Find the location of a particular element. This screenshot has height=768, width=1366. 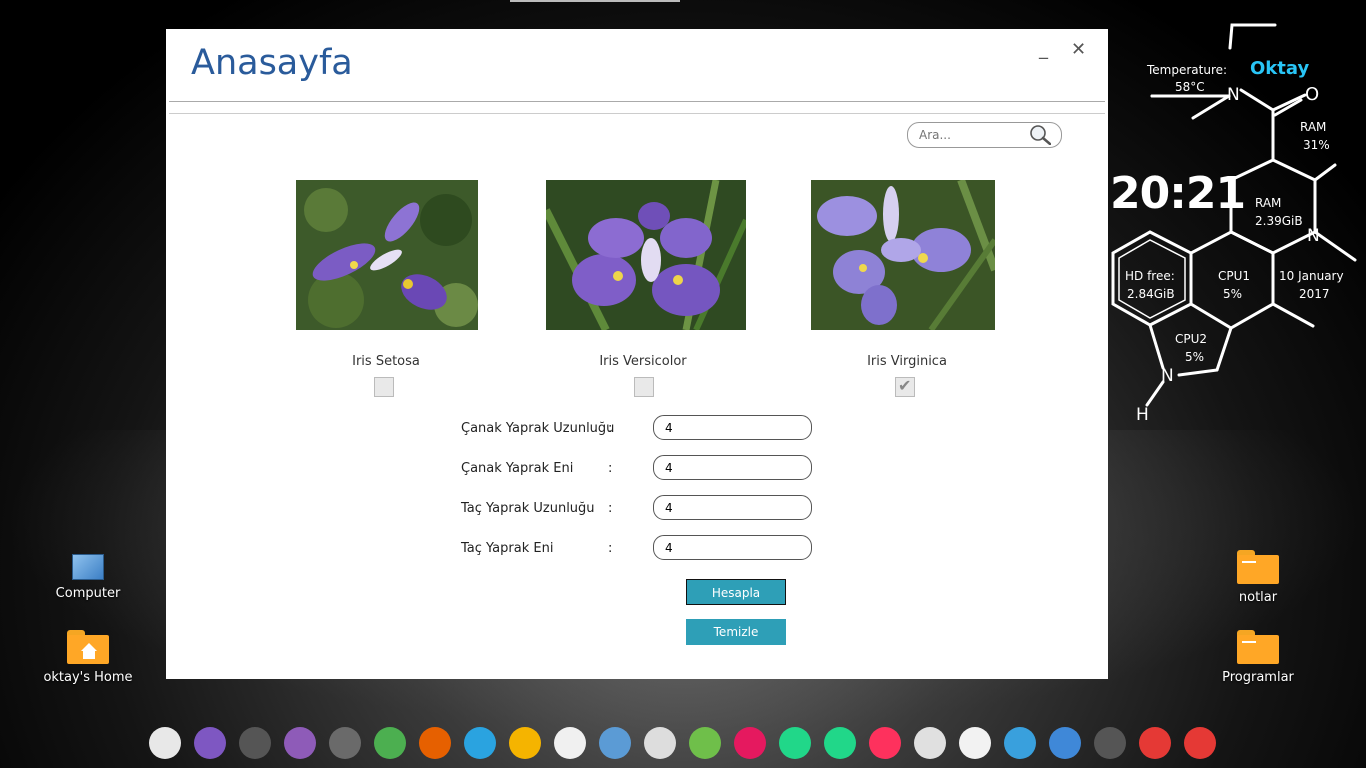

temperature-value: 58°C is located at coordinates (1190, 87).